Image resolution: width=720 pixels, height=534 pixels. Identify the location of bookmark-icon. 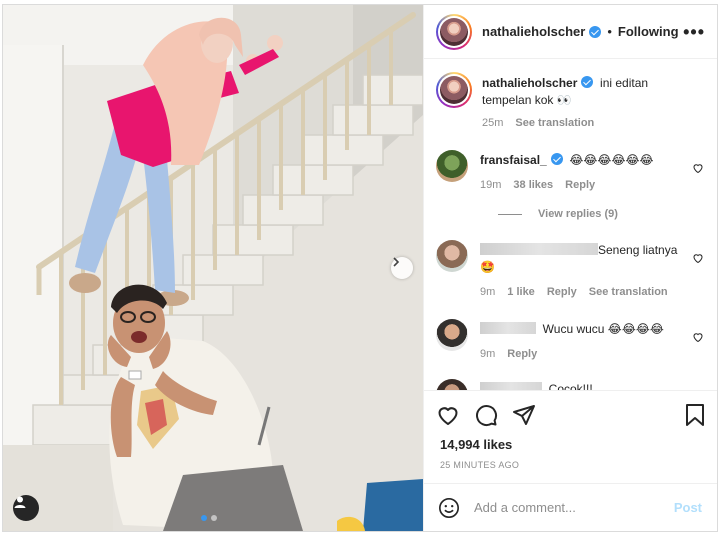
(695, 415).